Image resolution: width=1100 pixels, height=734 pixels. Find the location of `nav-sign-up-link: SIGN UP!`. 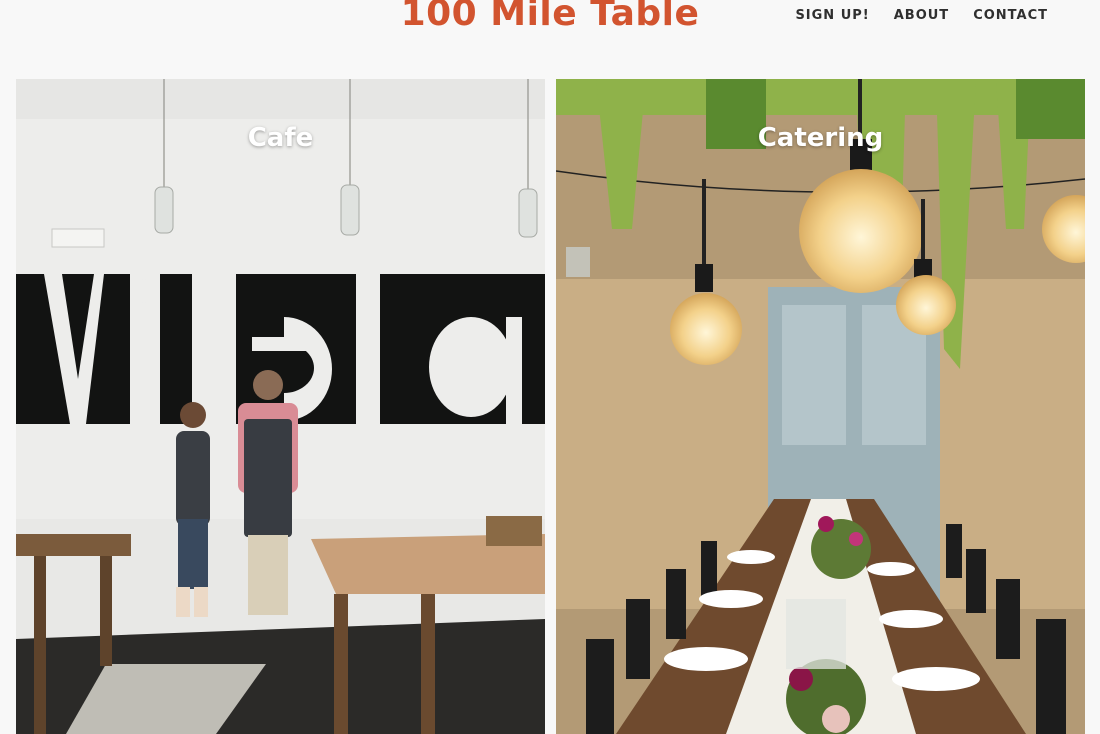

nav-sign-up-link: SIGN UP! is located at coordinates (832, 15).